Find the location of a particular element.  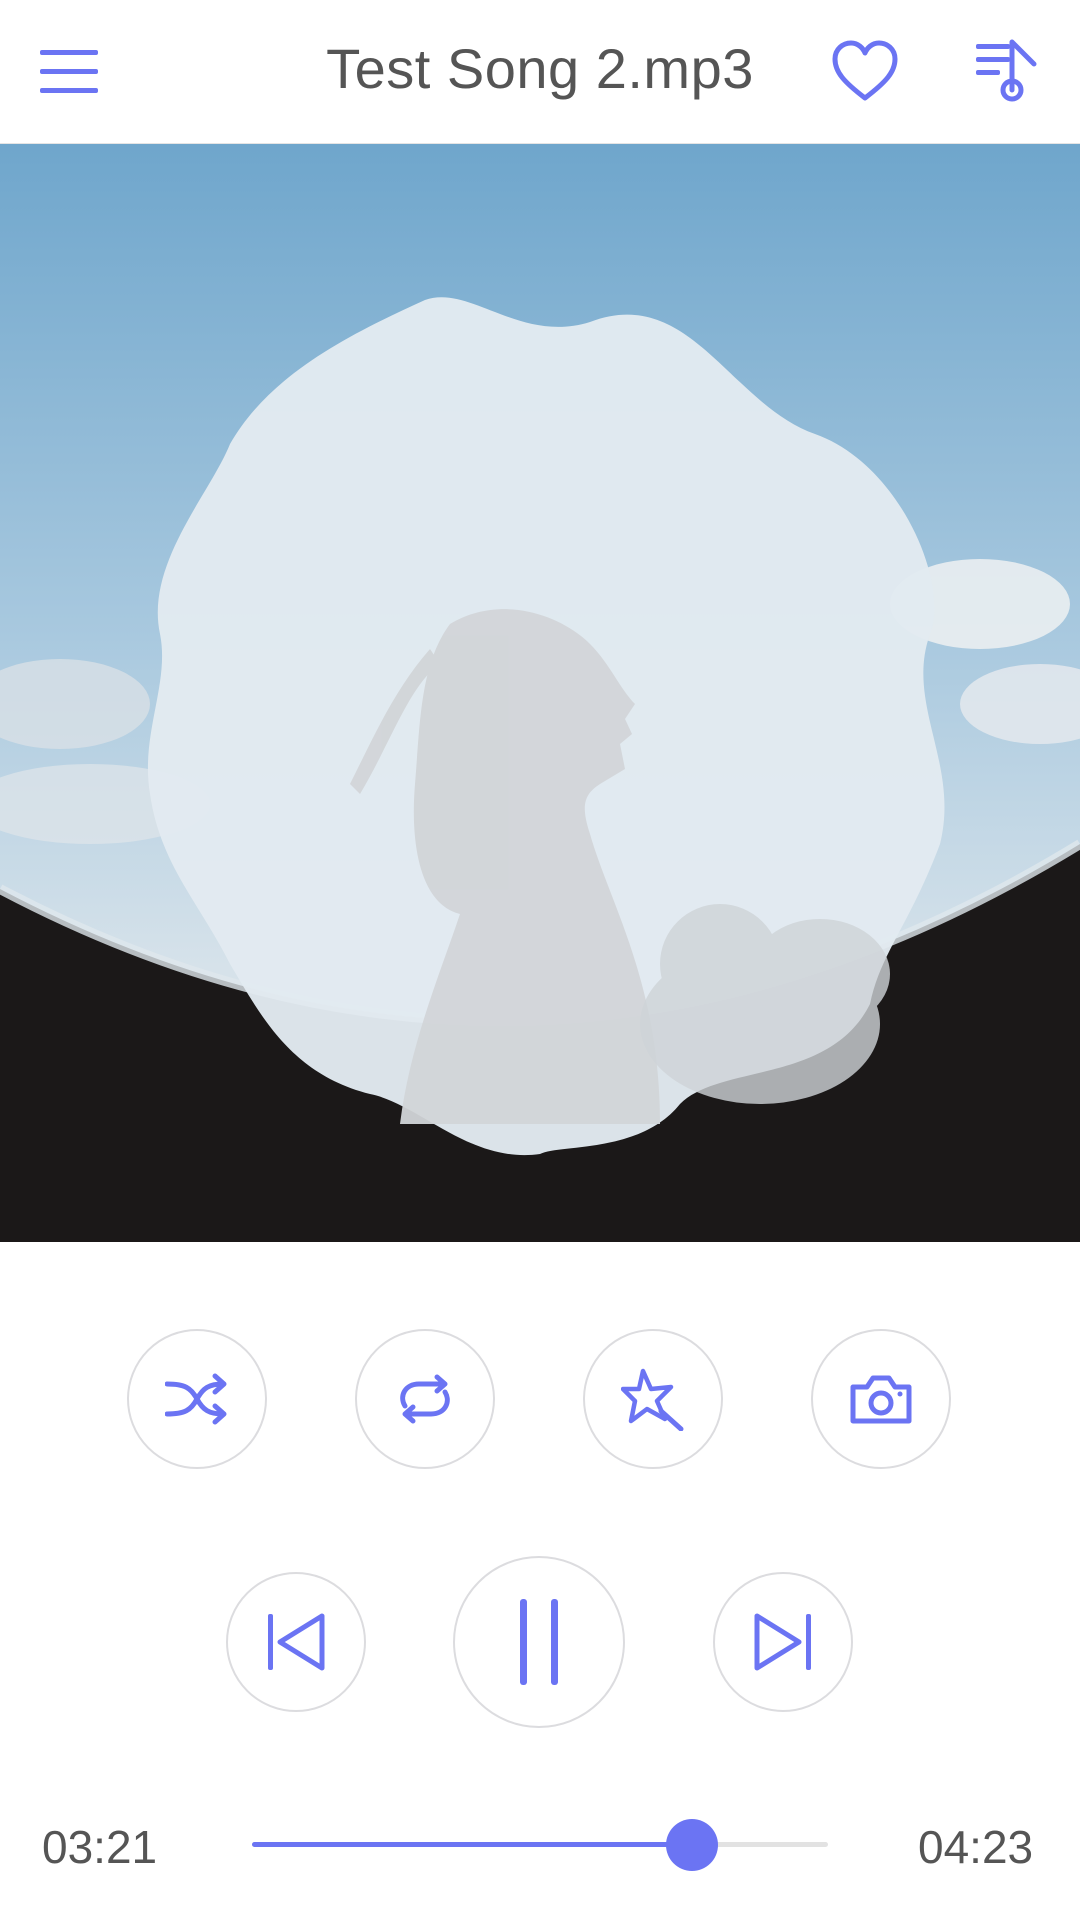

skip-next-icon is located at coordinates (782, 1642).